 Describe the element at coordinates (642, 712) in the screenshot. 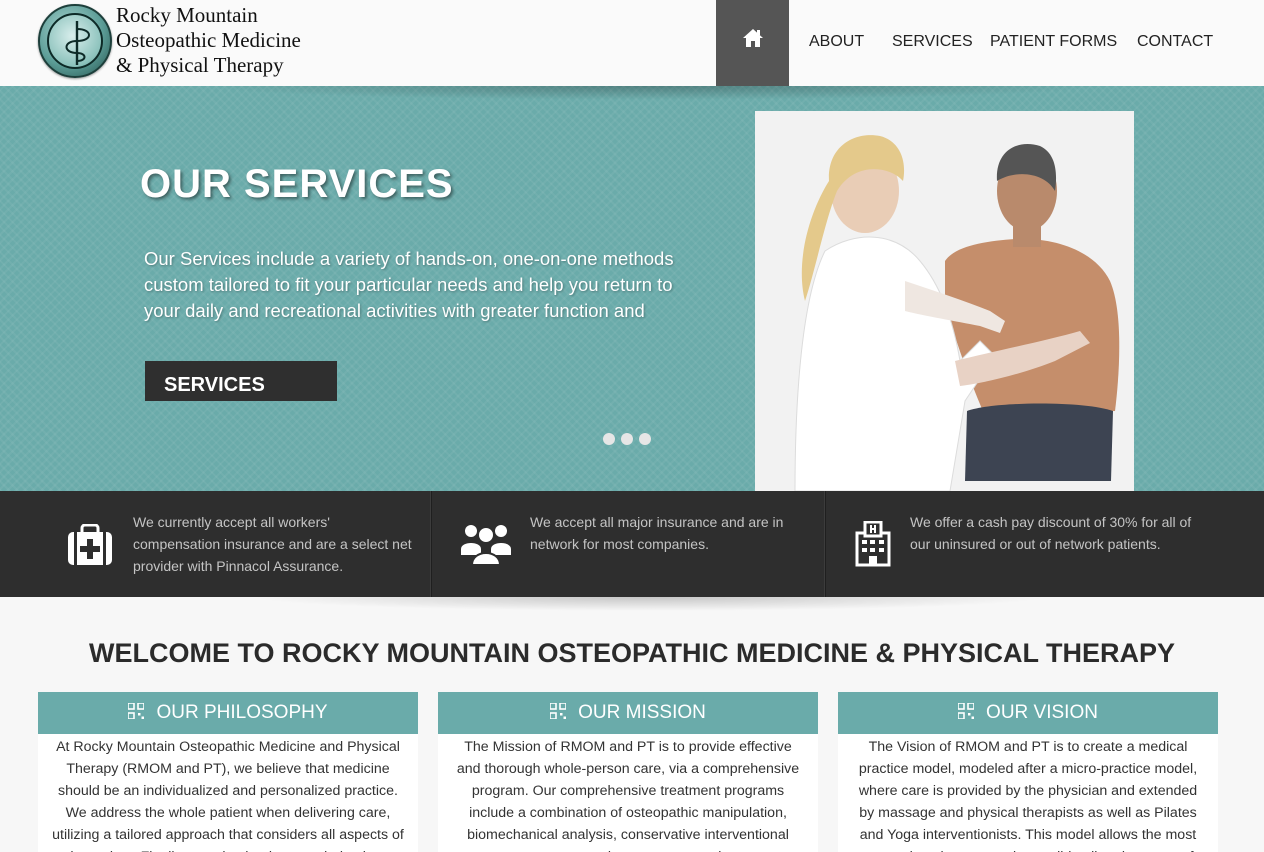

I see `mission-title: OUR MISSION` at that location.